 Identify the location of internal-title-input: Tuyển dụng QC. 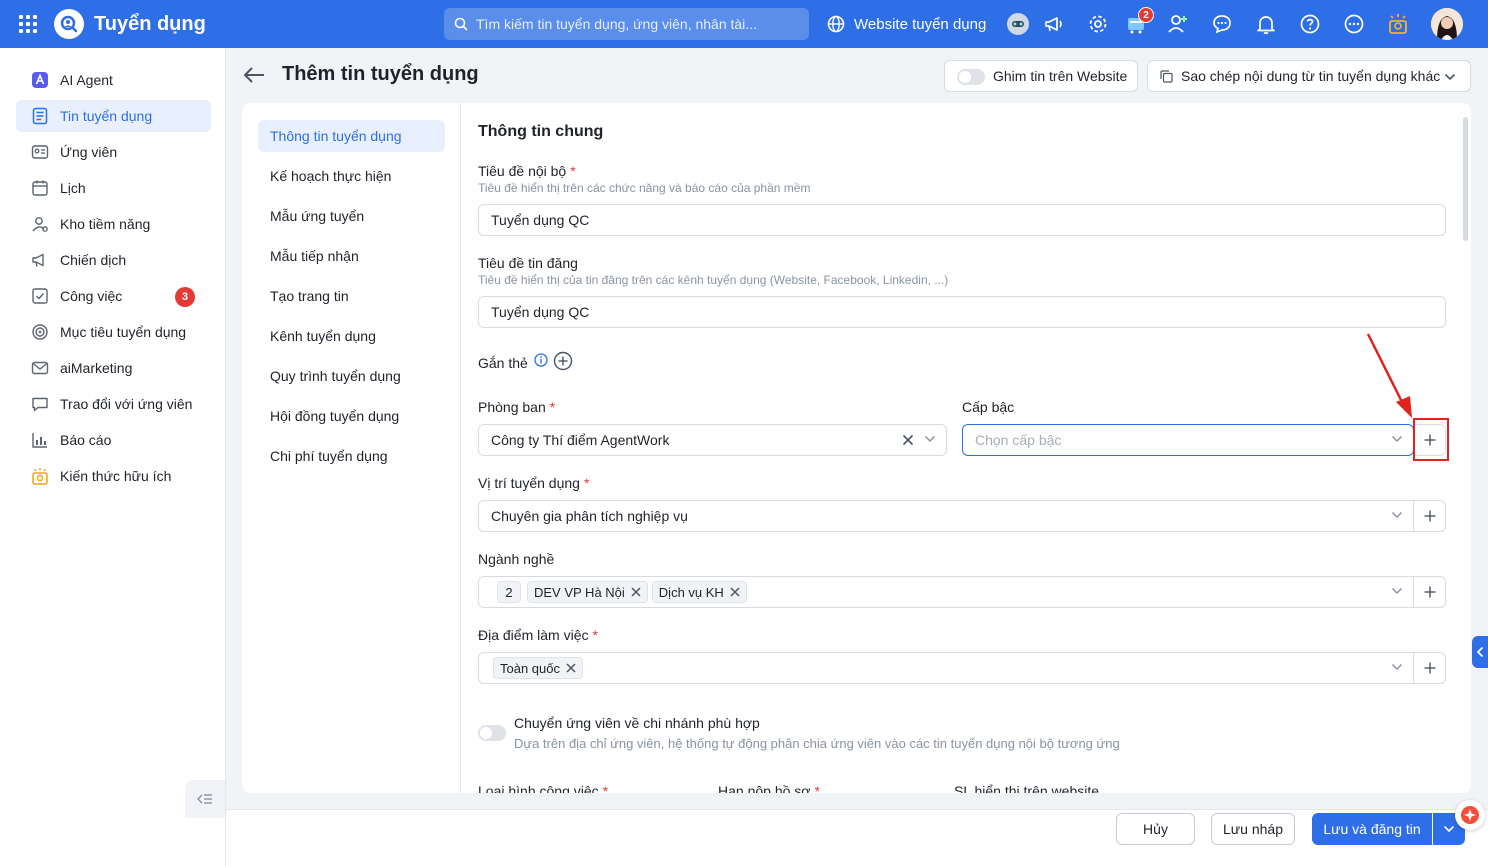
(962, 220).